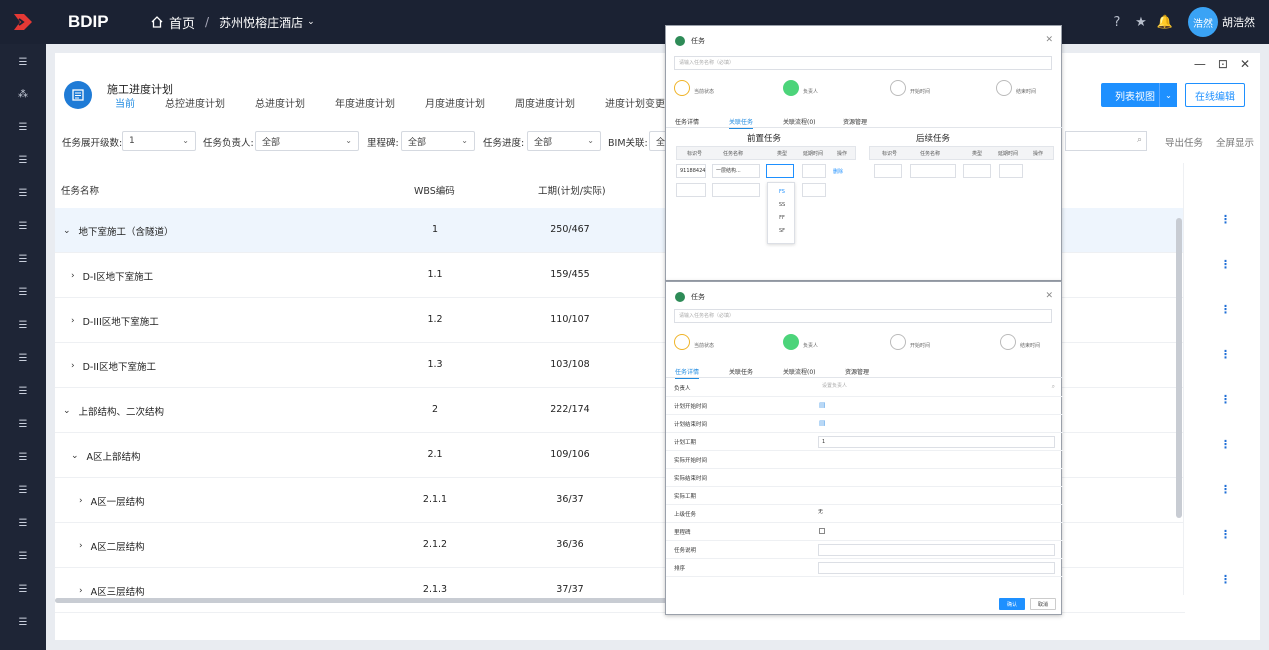  I want to click on tab-plan-change: 进度计划变更, so click(635, 104).